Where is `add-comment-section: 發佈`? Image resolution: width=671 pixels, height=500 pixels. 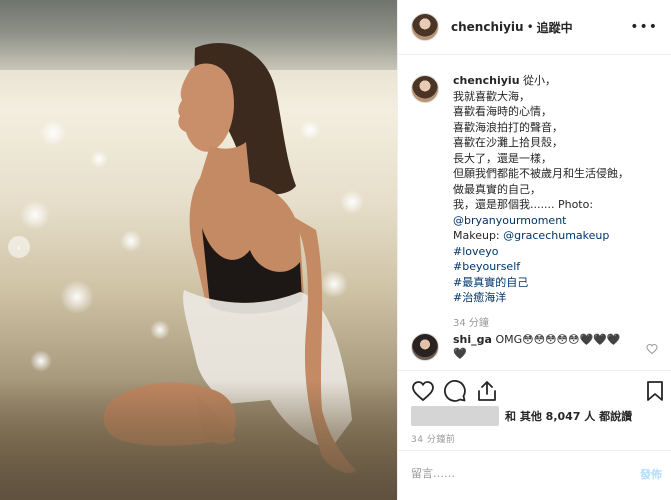 add-comment-section: 發佈 is located at coordinates (534, 475).